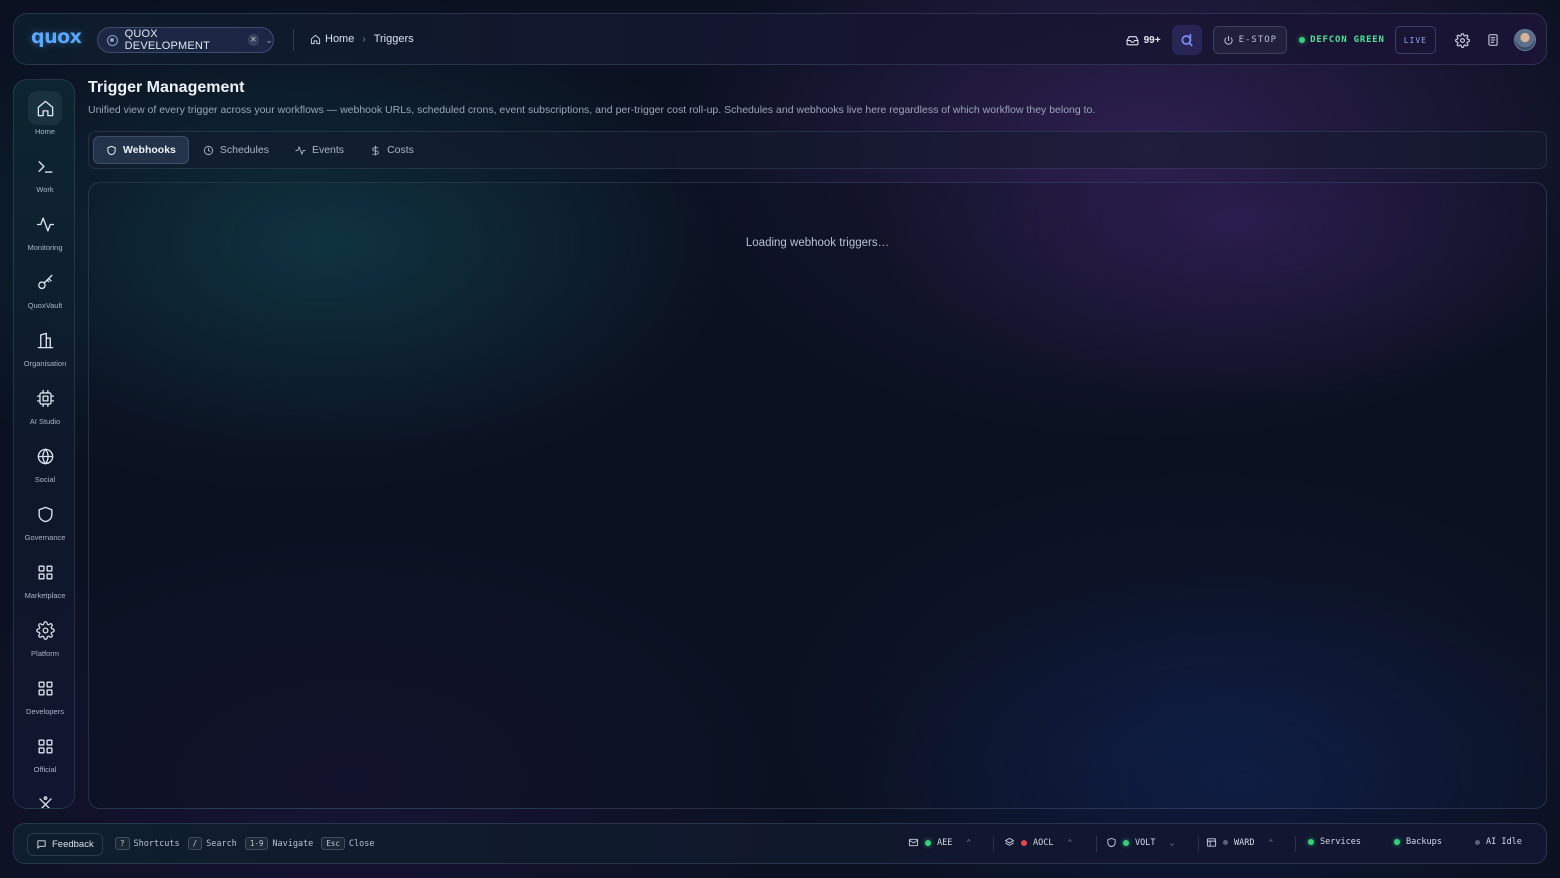 This screenshot has width=1560, height=878. What do you see at coordinates (1186, 40) in the screenshot?
I see `quox-assistant-button` at bounding box center [1186, 40].